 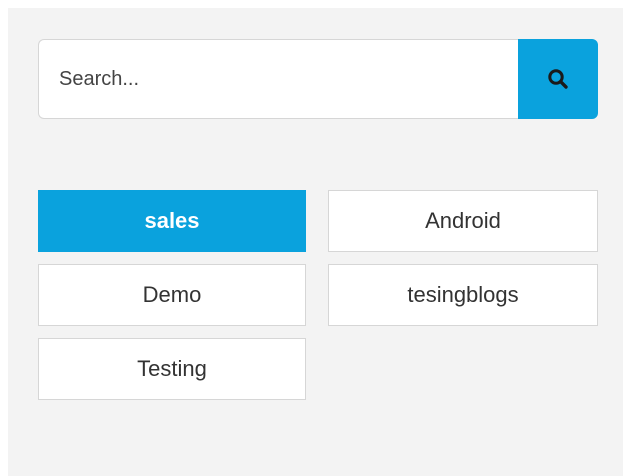 I want to click on tag-testing: Testing, so click(x=172, y=369).